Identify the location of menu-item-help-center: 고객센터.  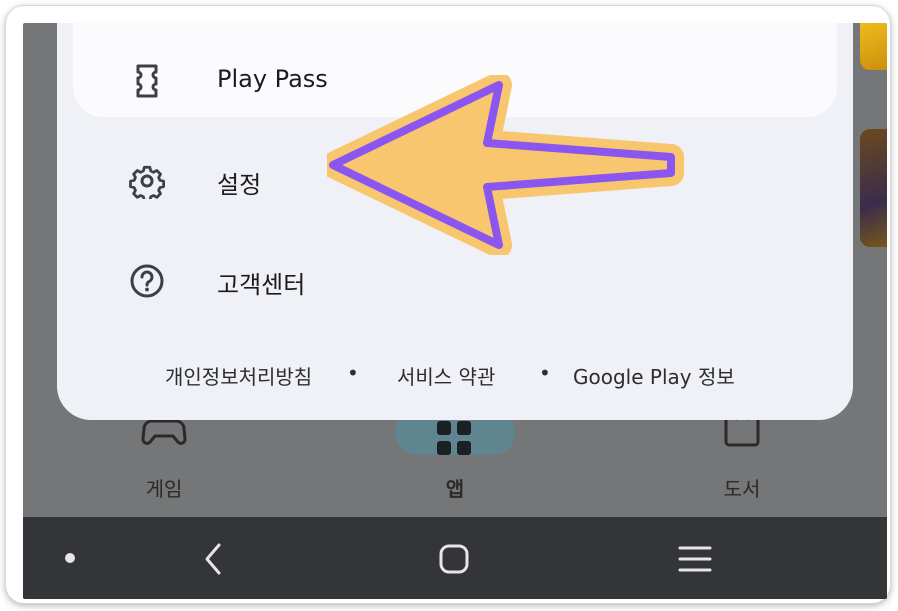
(455, 281).